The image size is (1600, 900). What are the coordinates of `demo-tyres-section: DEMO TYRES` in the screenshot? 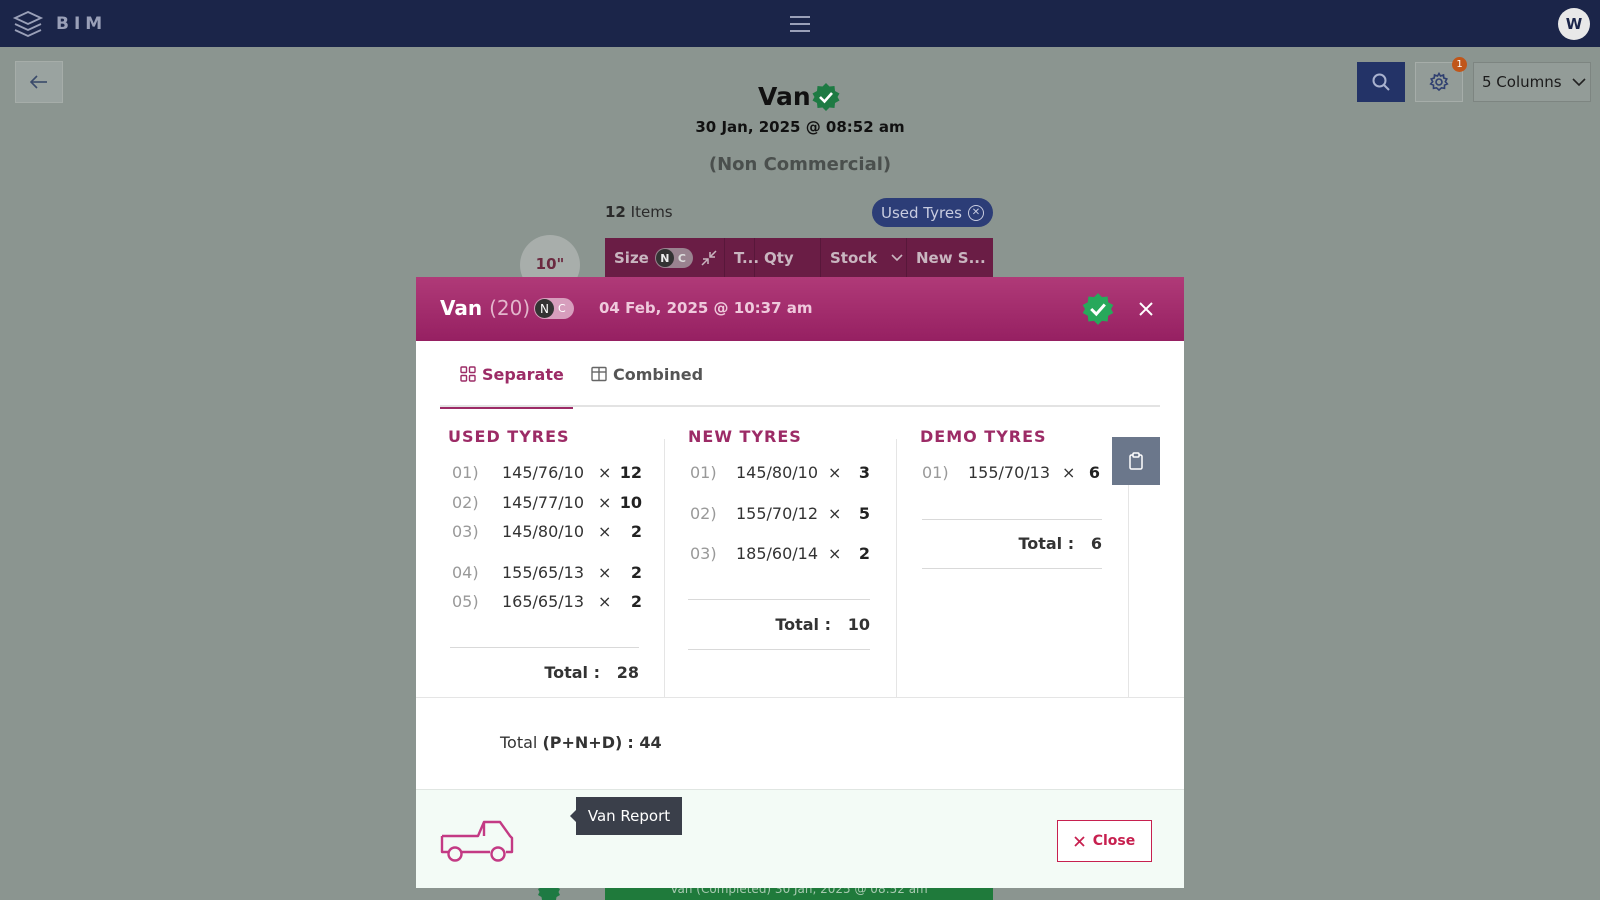 It's located at (983, 436).